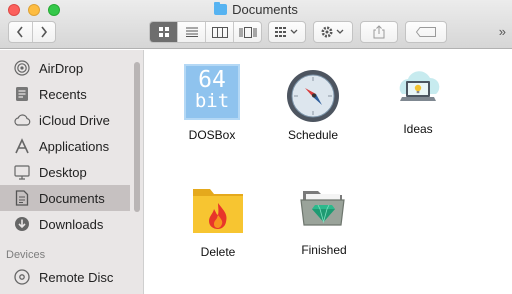 The image size is (512, 294). I want to click on sidebar-item-applications: Applications, so click(65, 146).